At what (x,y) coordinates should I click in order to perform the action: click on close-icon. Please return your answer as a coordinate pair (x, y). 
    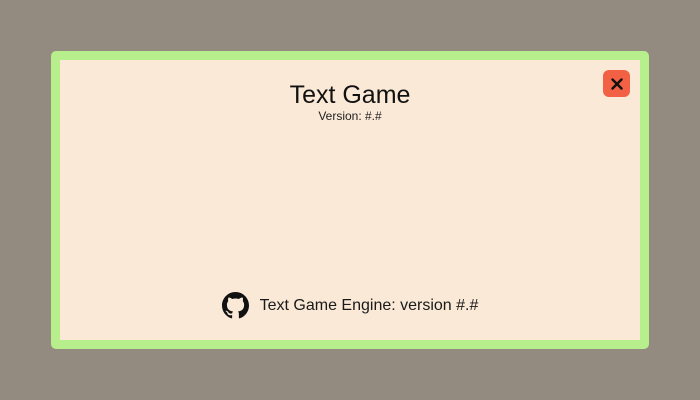
    Looking at the image, I should click on (616, 83).